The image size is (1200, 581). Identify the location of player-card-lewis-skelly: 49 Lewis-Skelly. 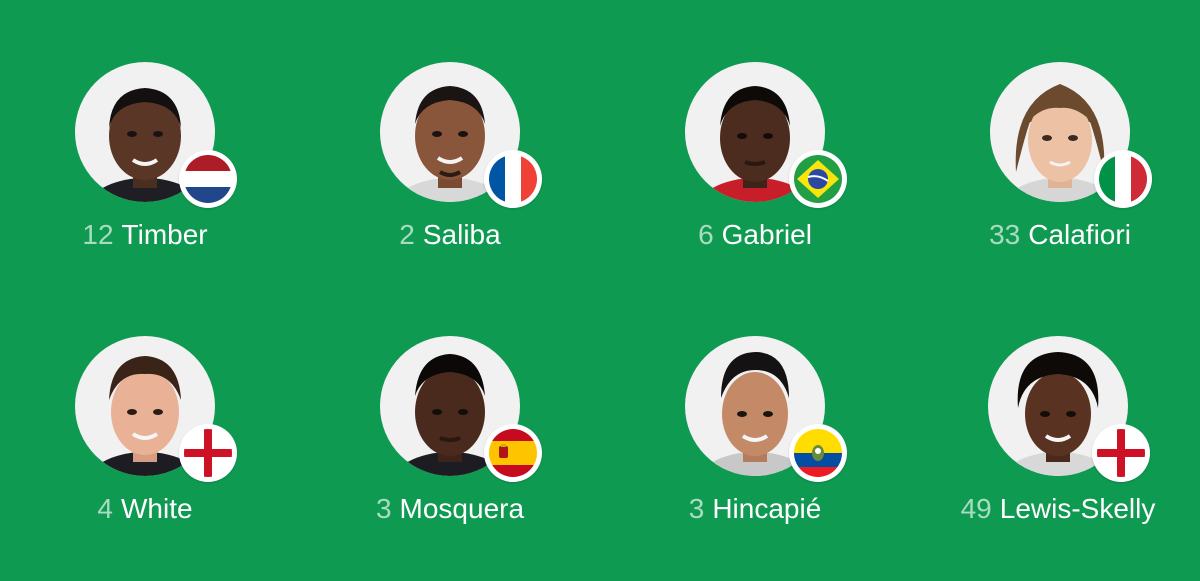
(1058, 431).